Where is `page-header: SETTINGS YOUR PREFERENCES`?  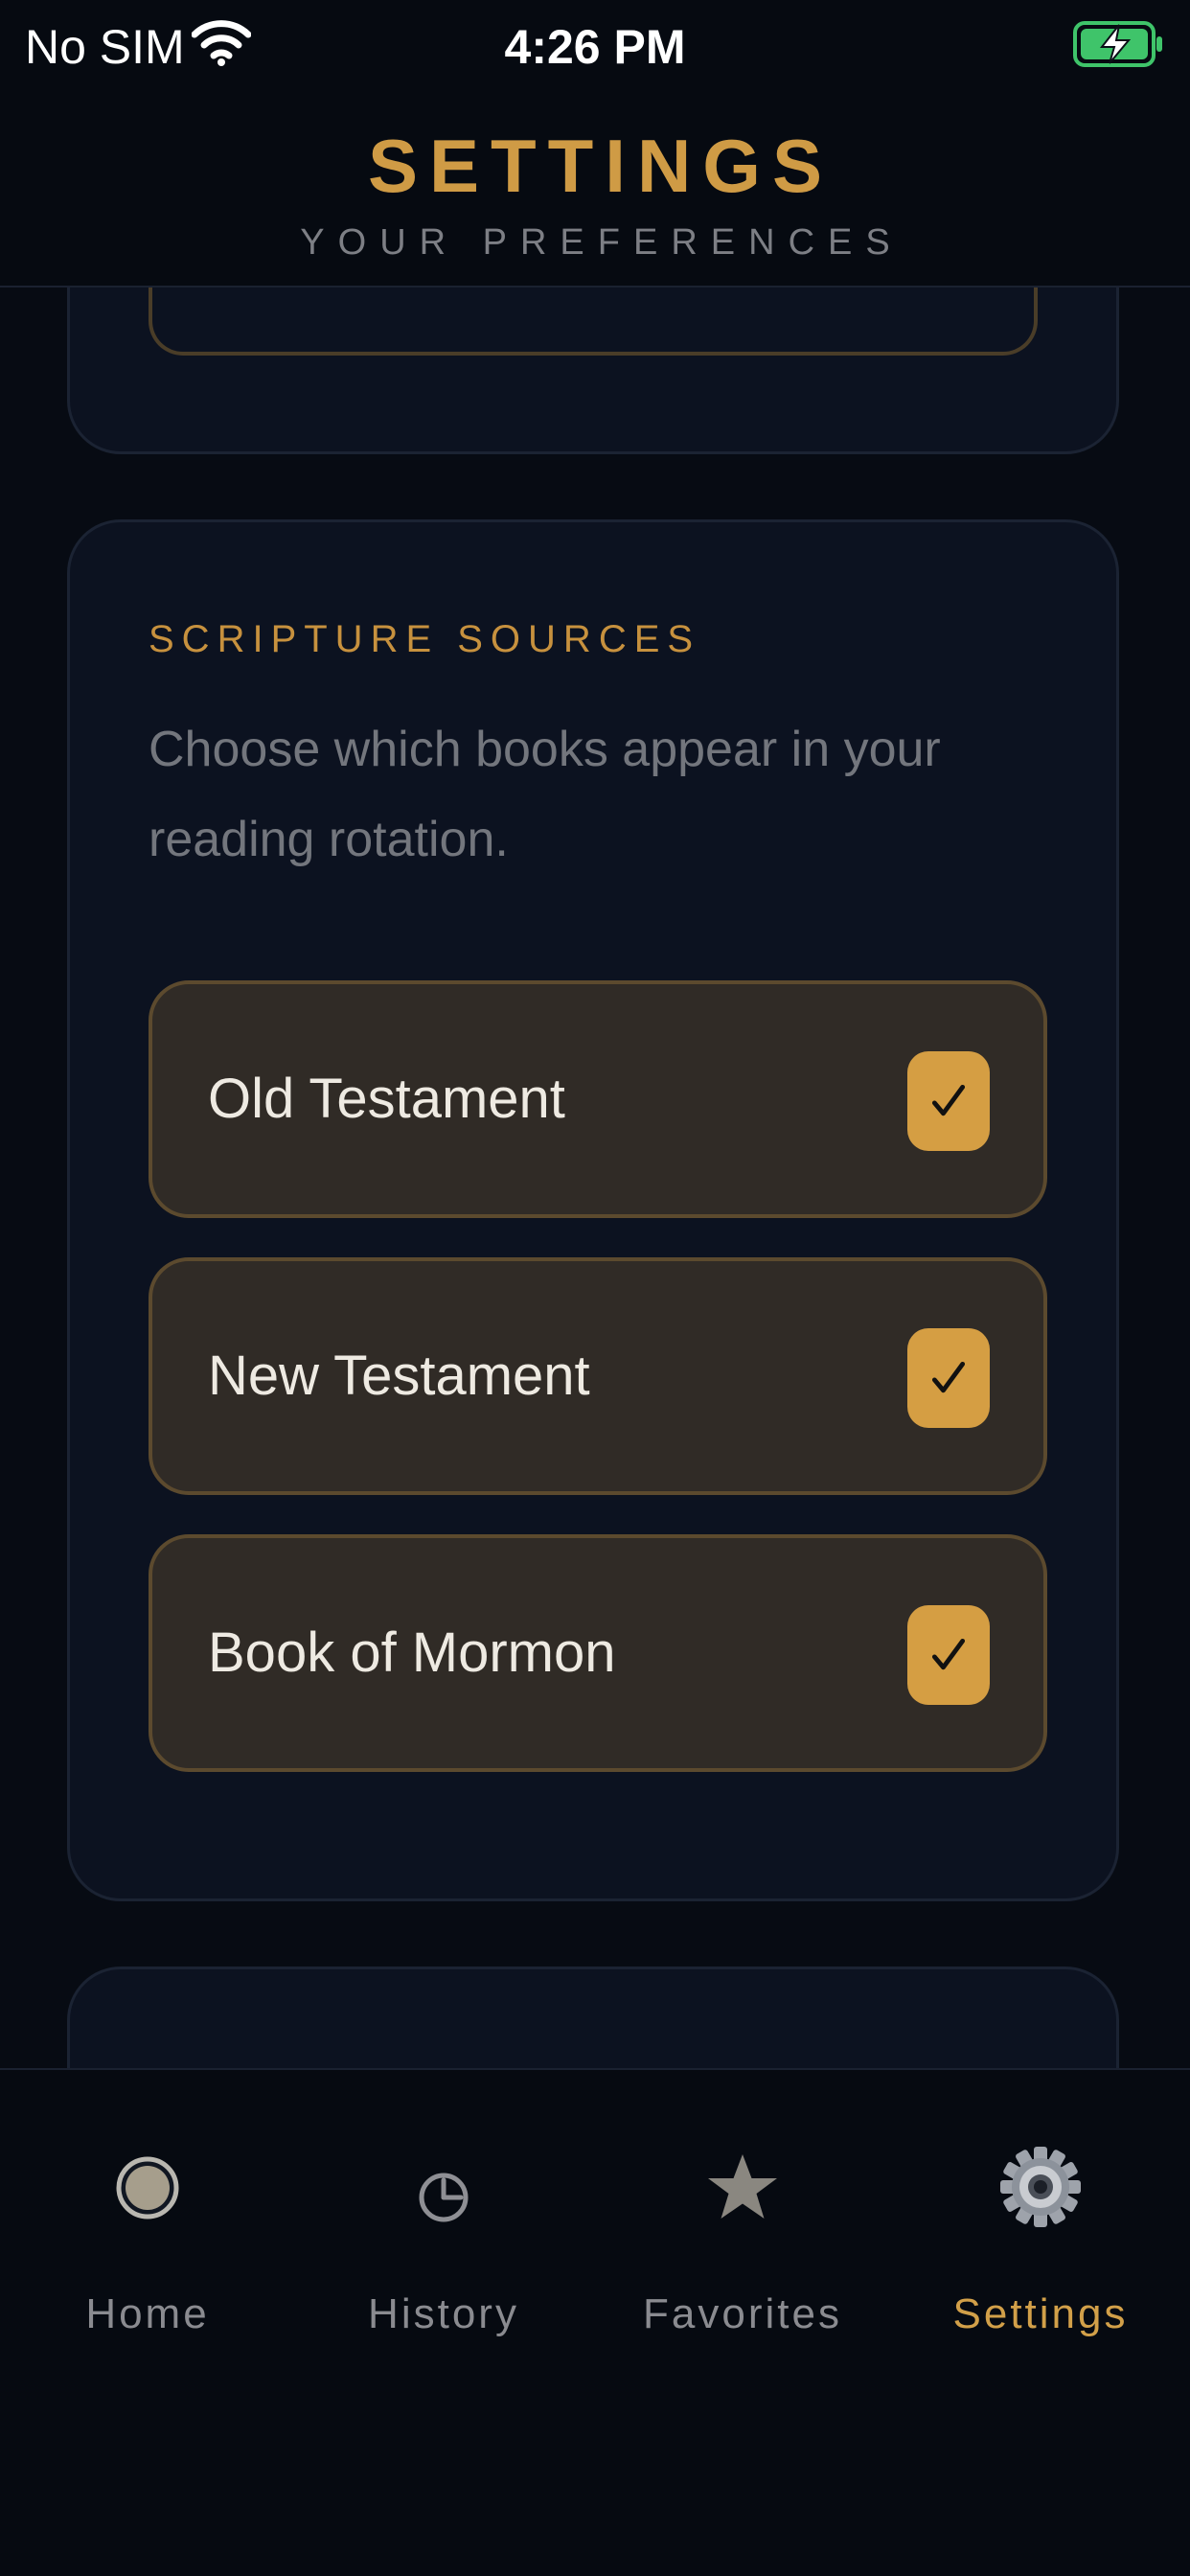 page-header: SETTINGS YOUR PREFERENCES is located at coordinates (595, 192).